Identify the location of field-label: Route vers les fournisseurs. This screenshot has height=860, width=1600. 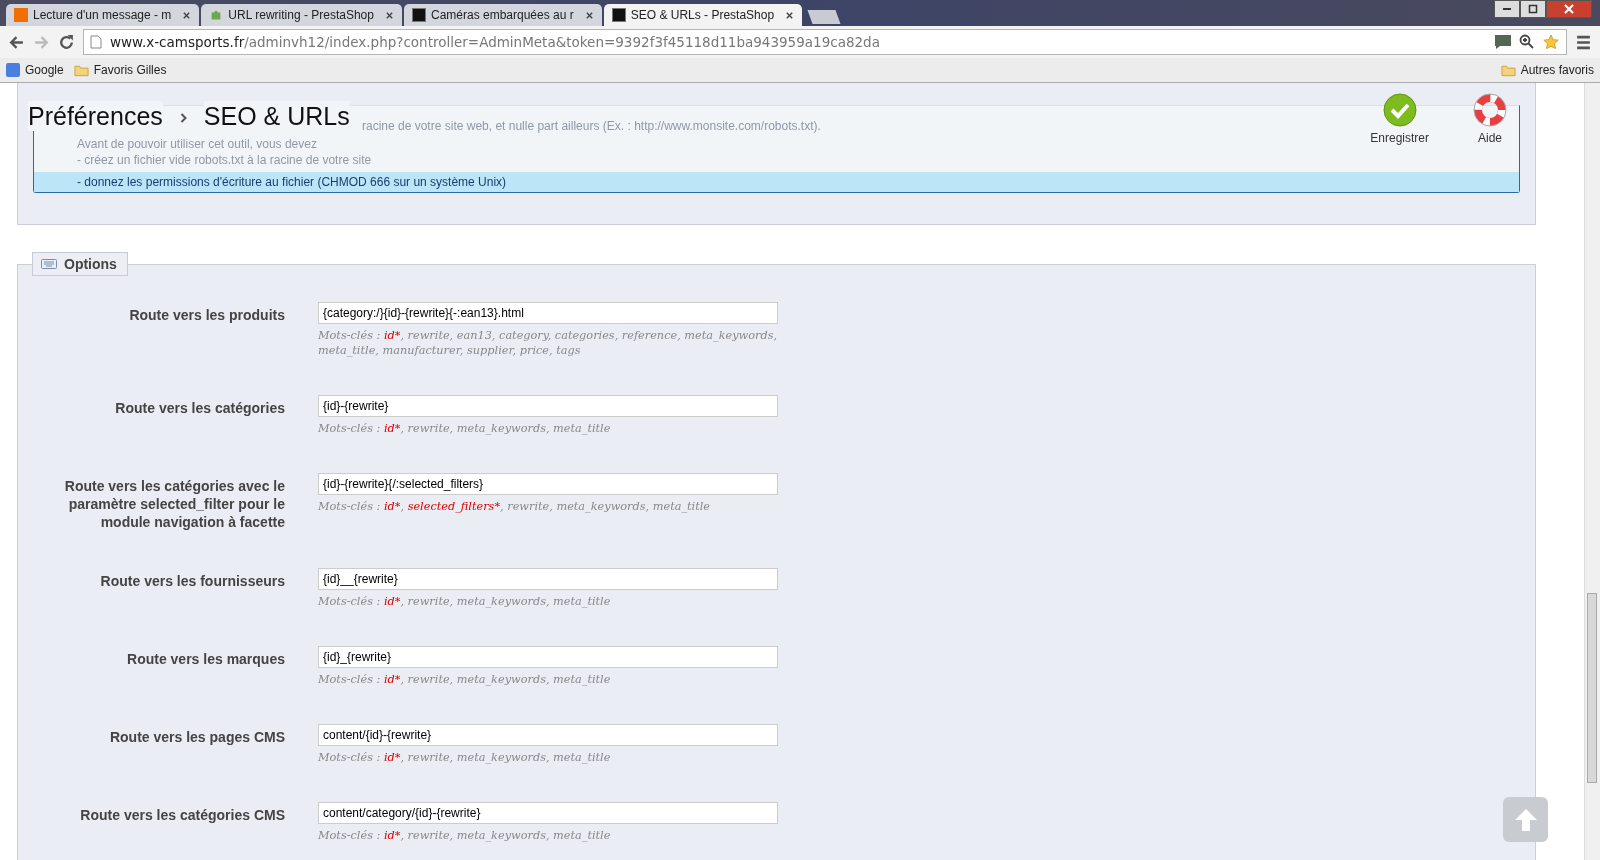
(192, 581).